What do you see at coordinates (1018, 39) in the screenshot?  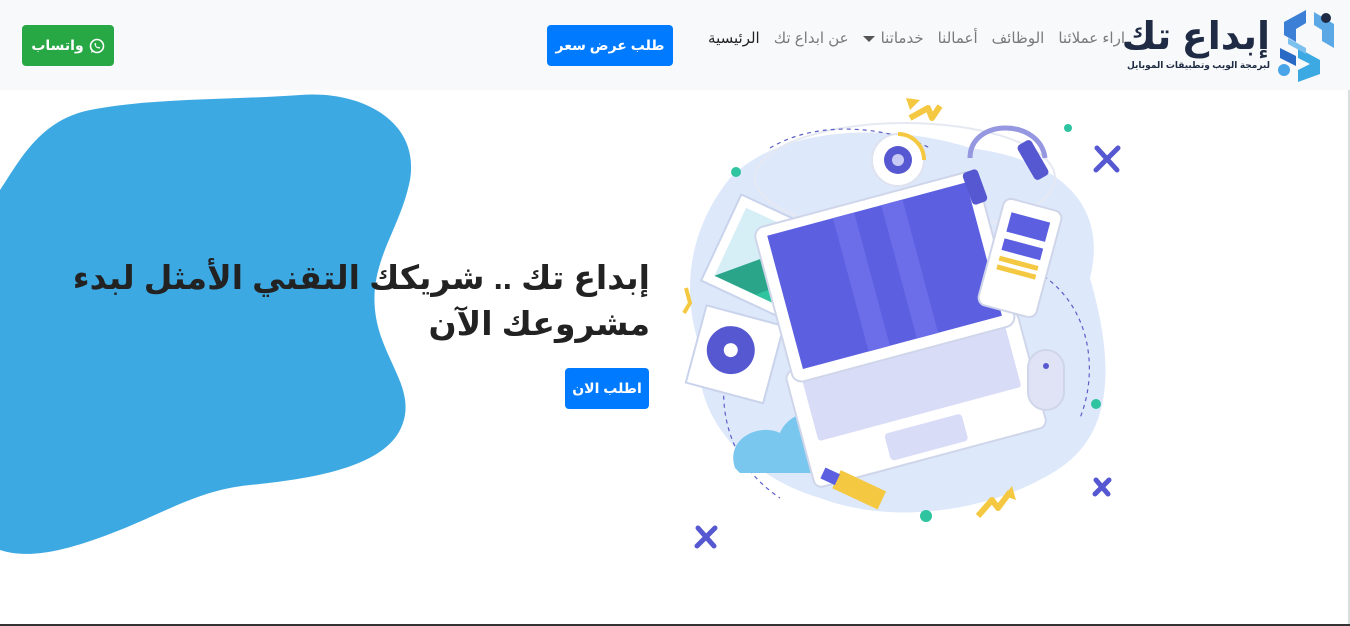 I see `nav-item-jobs: الوظائف` at bounding box center [1018, 39].